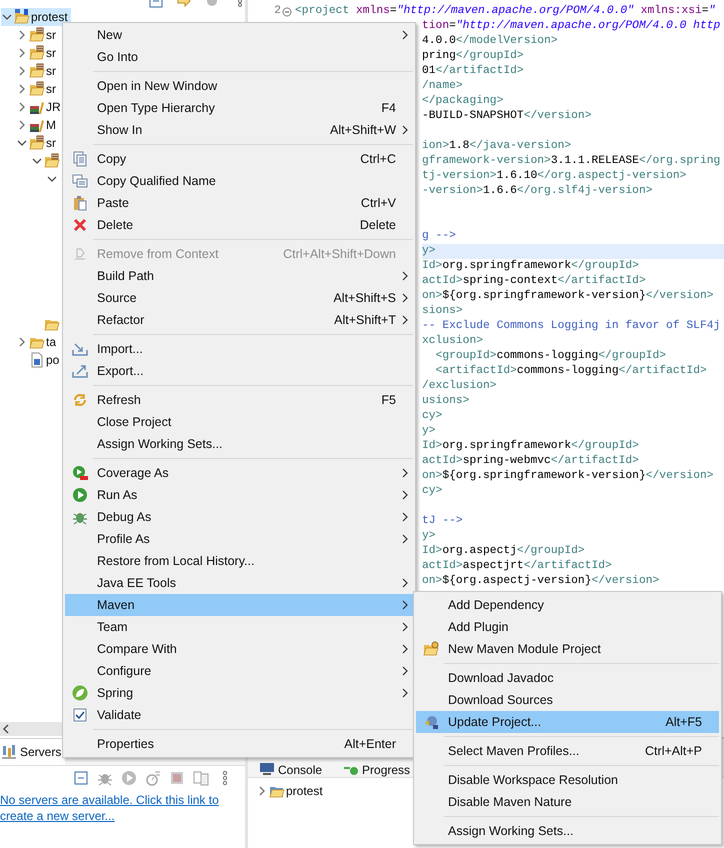  I want to click on menu-item: Validate, so click(239, 715).